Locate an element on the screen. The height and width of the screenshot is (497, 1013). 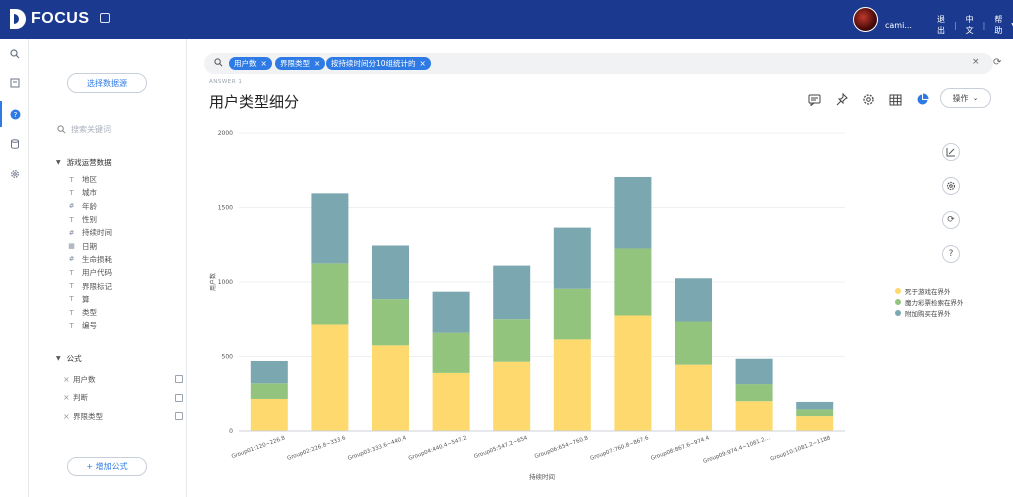
query-tag: 按持续时间分10组统计的 × is located at coordinates (378, 63).